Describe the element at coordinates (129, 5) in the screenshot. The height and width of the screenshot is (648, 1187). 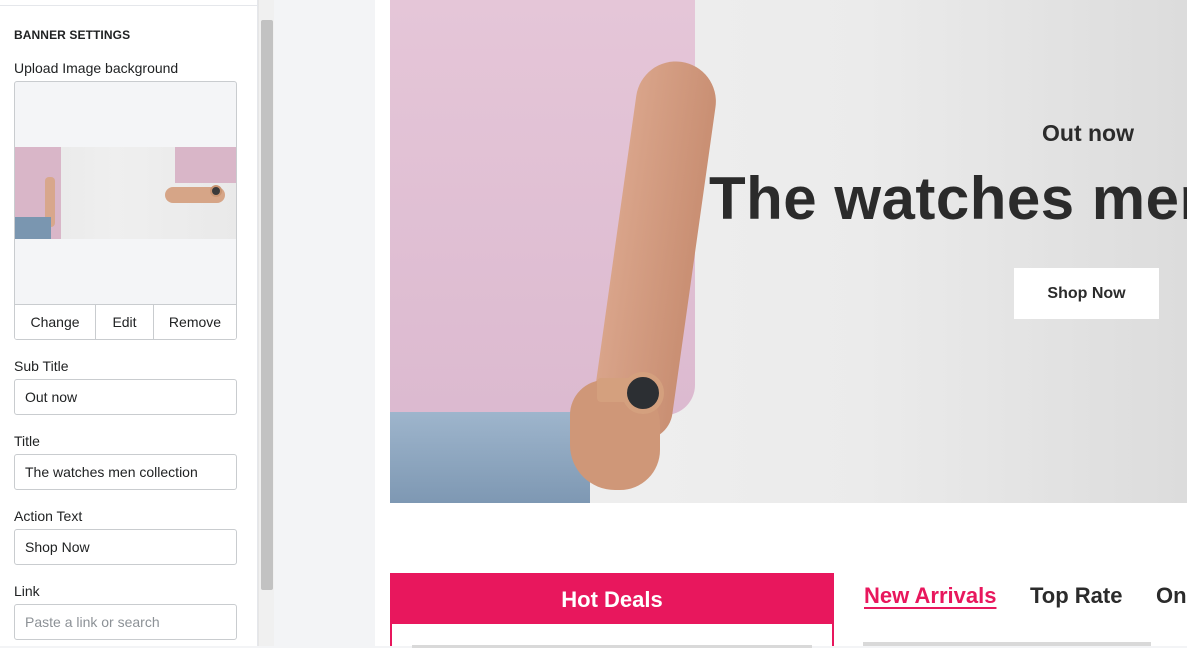
I see `divider` at that location.